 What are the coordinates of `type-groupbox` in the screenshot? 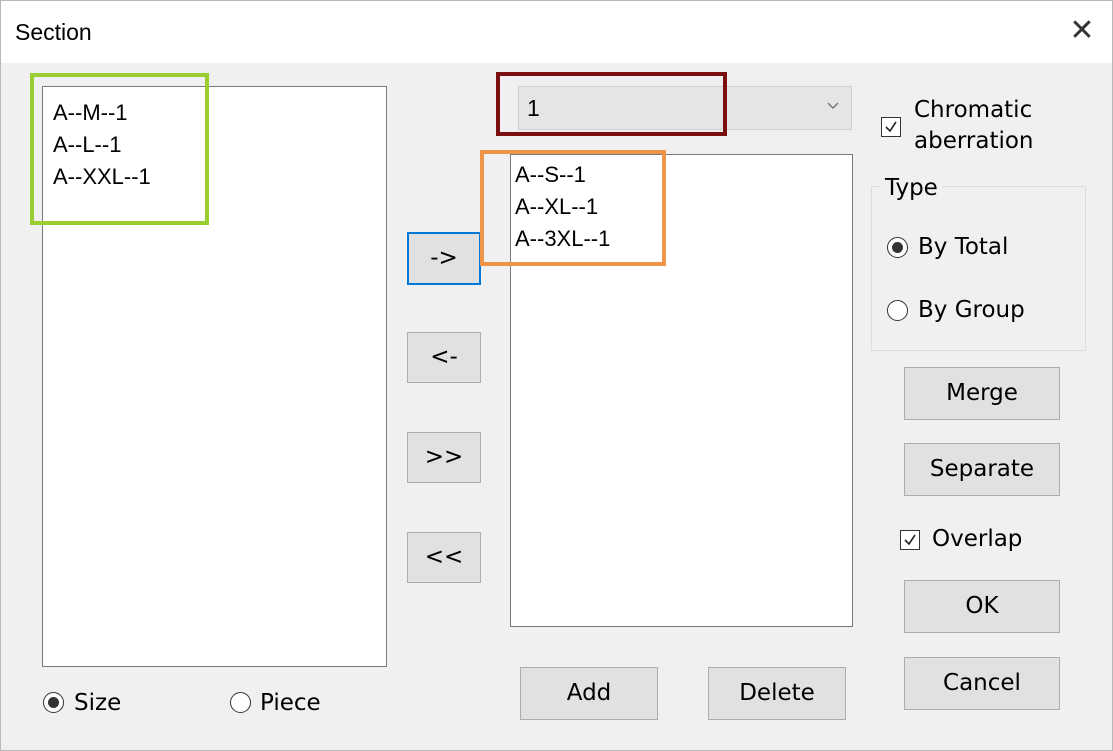 It's located at (978, 268).